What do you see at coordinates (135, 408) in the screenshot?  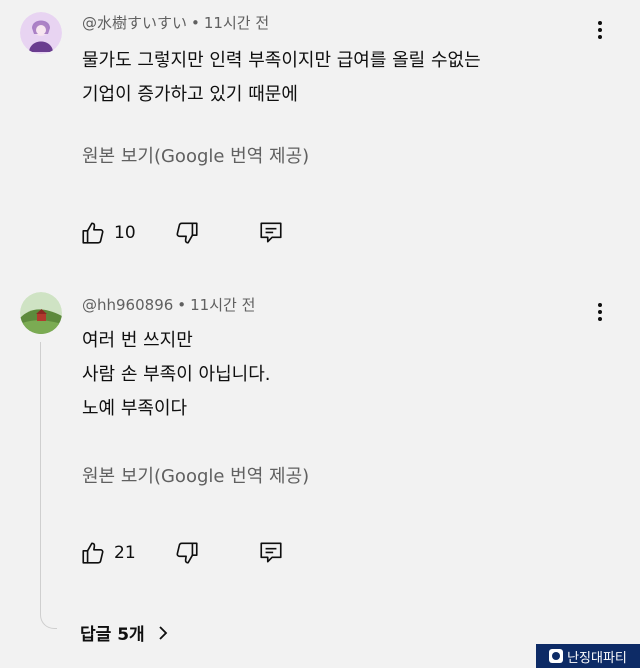 I see `comment-line: 노예 부족이다` at bounding box center [135, 408].